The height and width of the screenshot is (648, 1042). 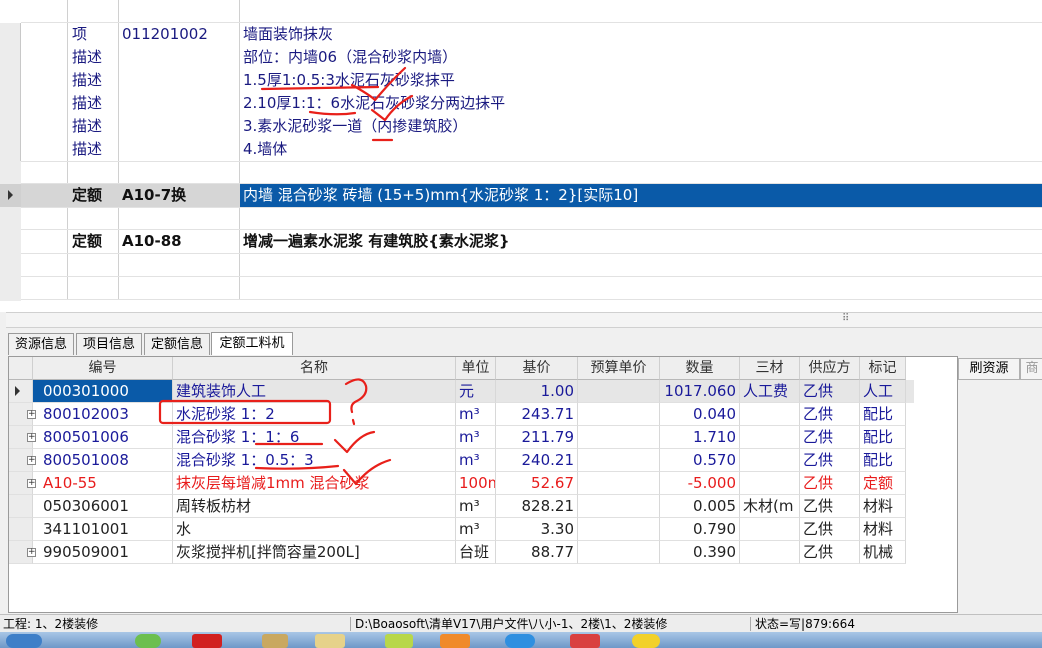 What do you see at coordinates (314, 506) in the screenshot?
I see `cell-name: 周转板枋材` at bounding box center [314, 506].